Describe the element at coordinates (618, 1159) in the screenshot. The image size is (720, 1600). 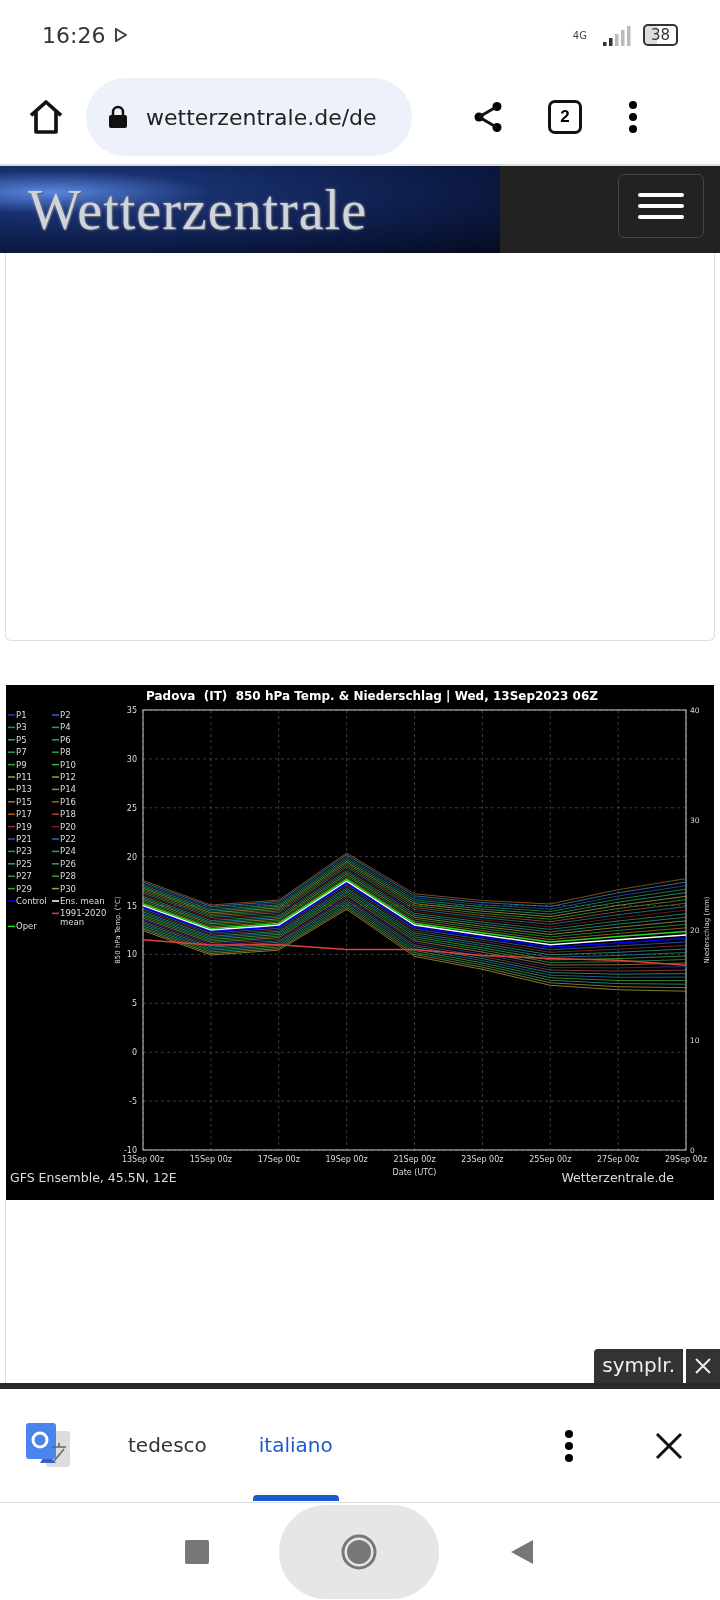
I see `x-tick-label: 27Sep 00z` at that location.